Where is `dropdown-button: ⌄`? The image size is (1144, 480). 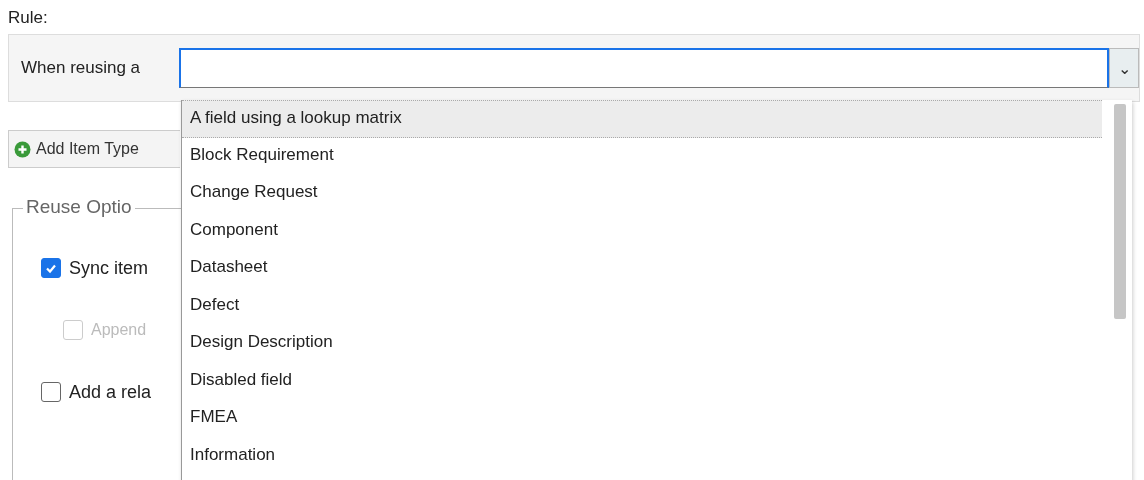 dropdown-button: ⌄ is located at coordinates (1124, 68).